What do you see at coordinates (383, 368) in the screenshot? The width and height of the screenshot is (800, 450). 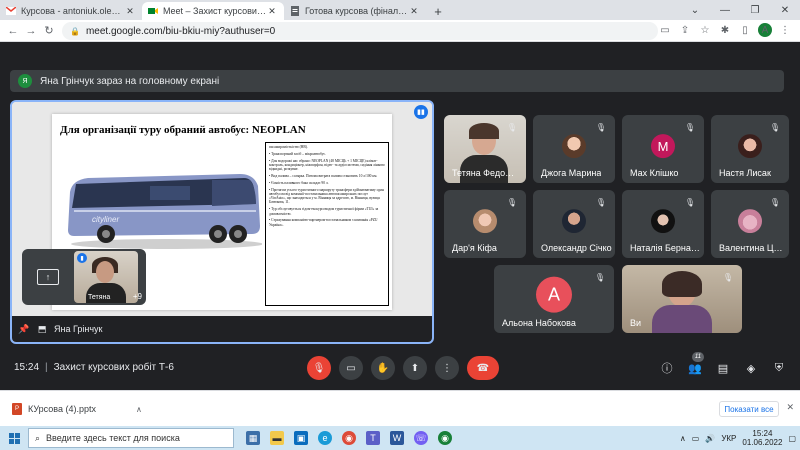 I see `raise-hand-button: ✋` at bounding box center [383, 368].